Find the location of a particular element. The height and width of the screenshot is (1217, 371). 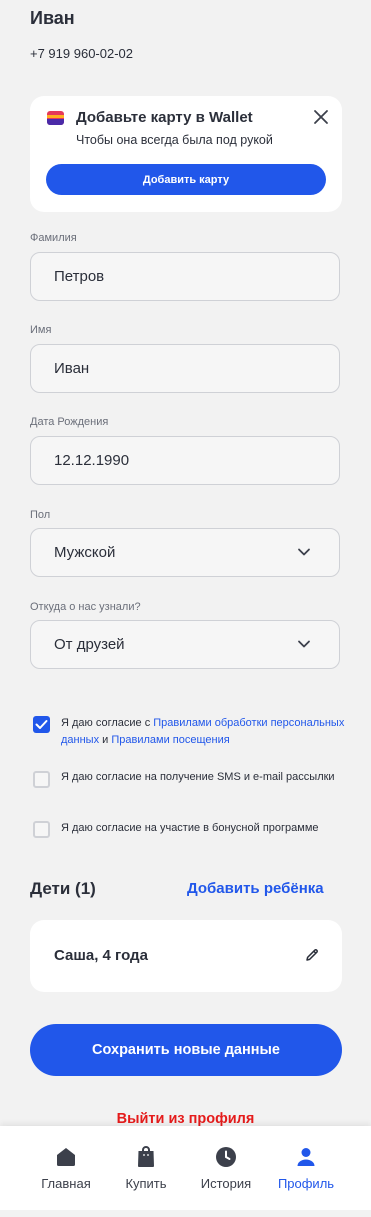

source-label: Откуда о нас узнали? is located at coordinates (85, 607).